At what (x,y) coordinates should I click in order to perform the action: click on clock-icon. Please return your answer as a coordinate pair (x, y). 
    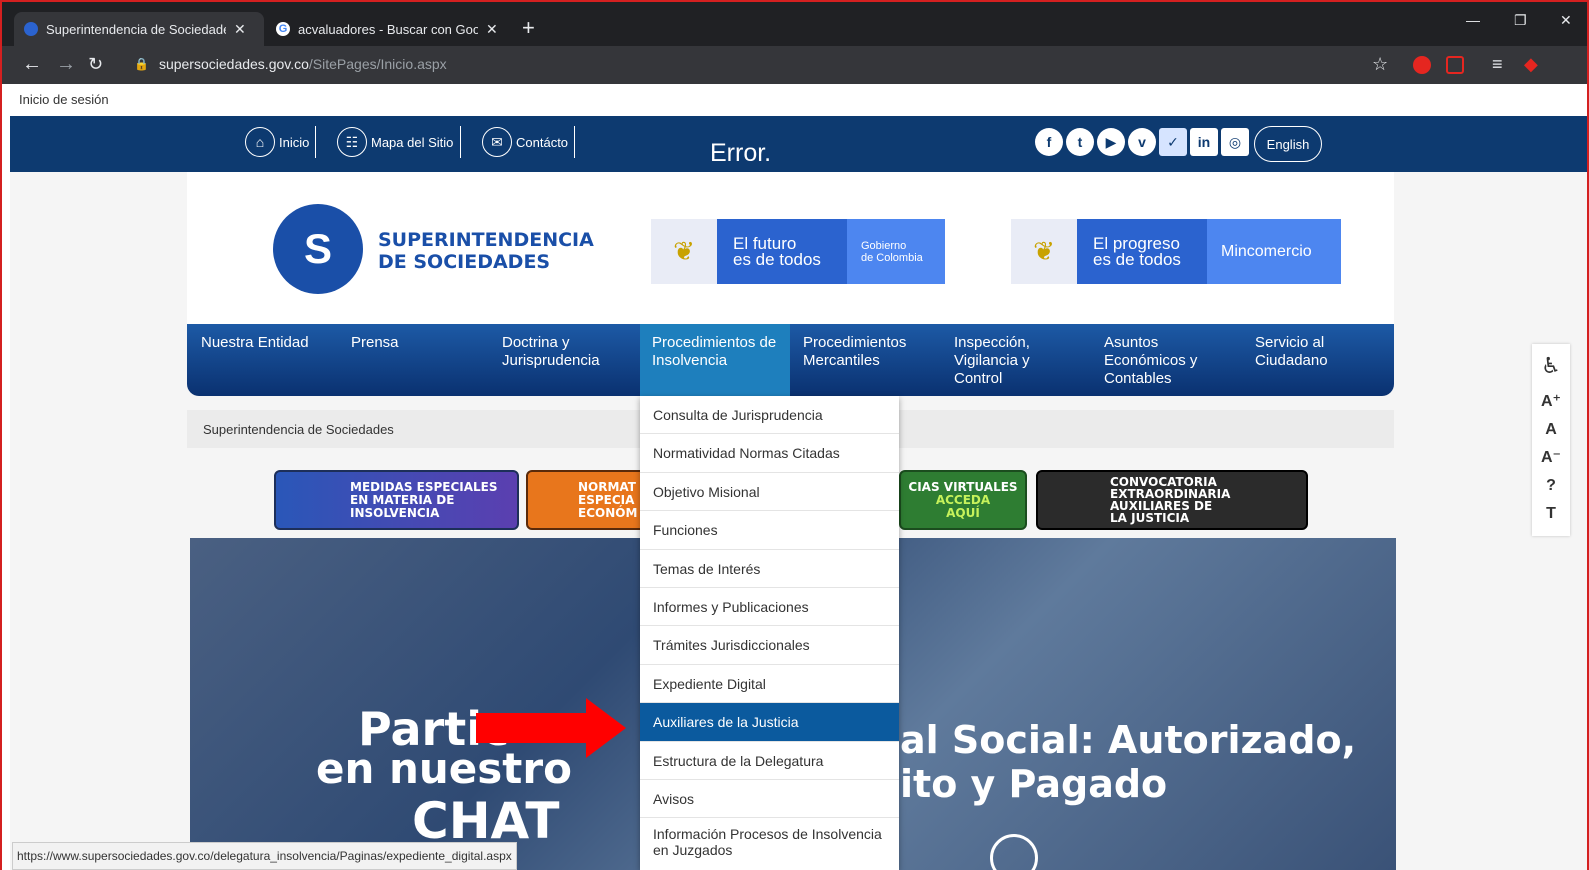
    Looking at the image, I should click on (1014, 852).